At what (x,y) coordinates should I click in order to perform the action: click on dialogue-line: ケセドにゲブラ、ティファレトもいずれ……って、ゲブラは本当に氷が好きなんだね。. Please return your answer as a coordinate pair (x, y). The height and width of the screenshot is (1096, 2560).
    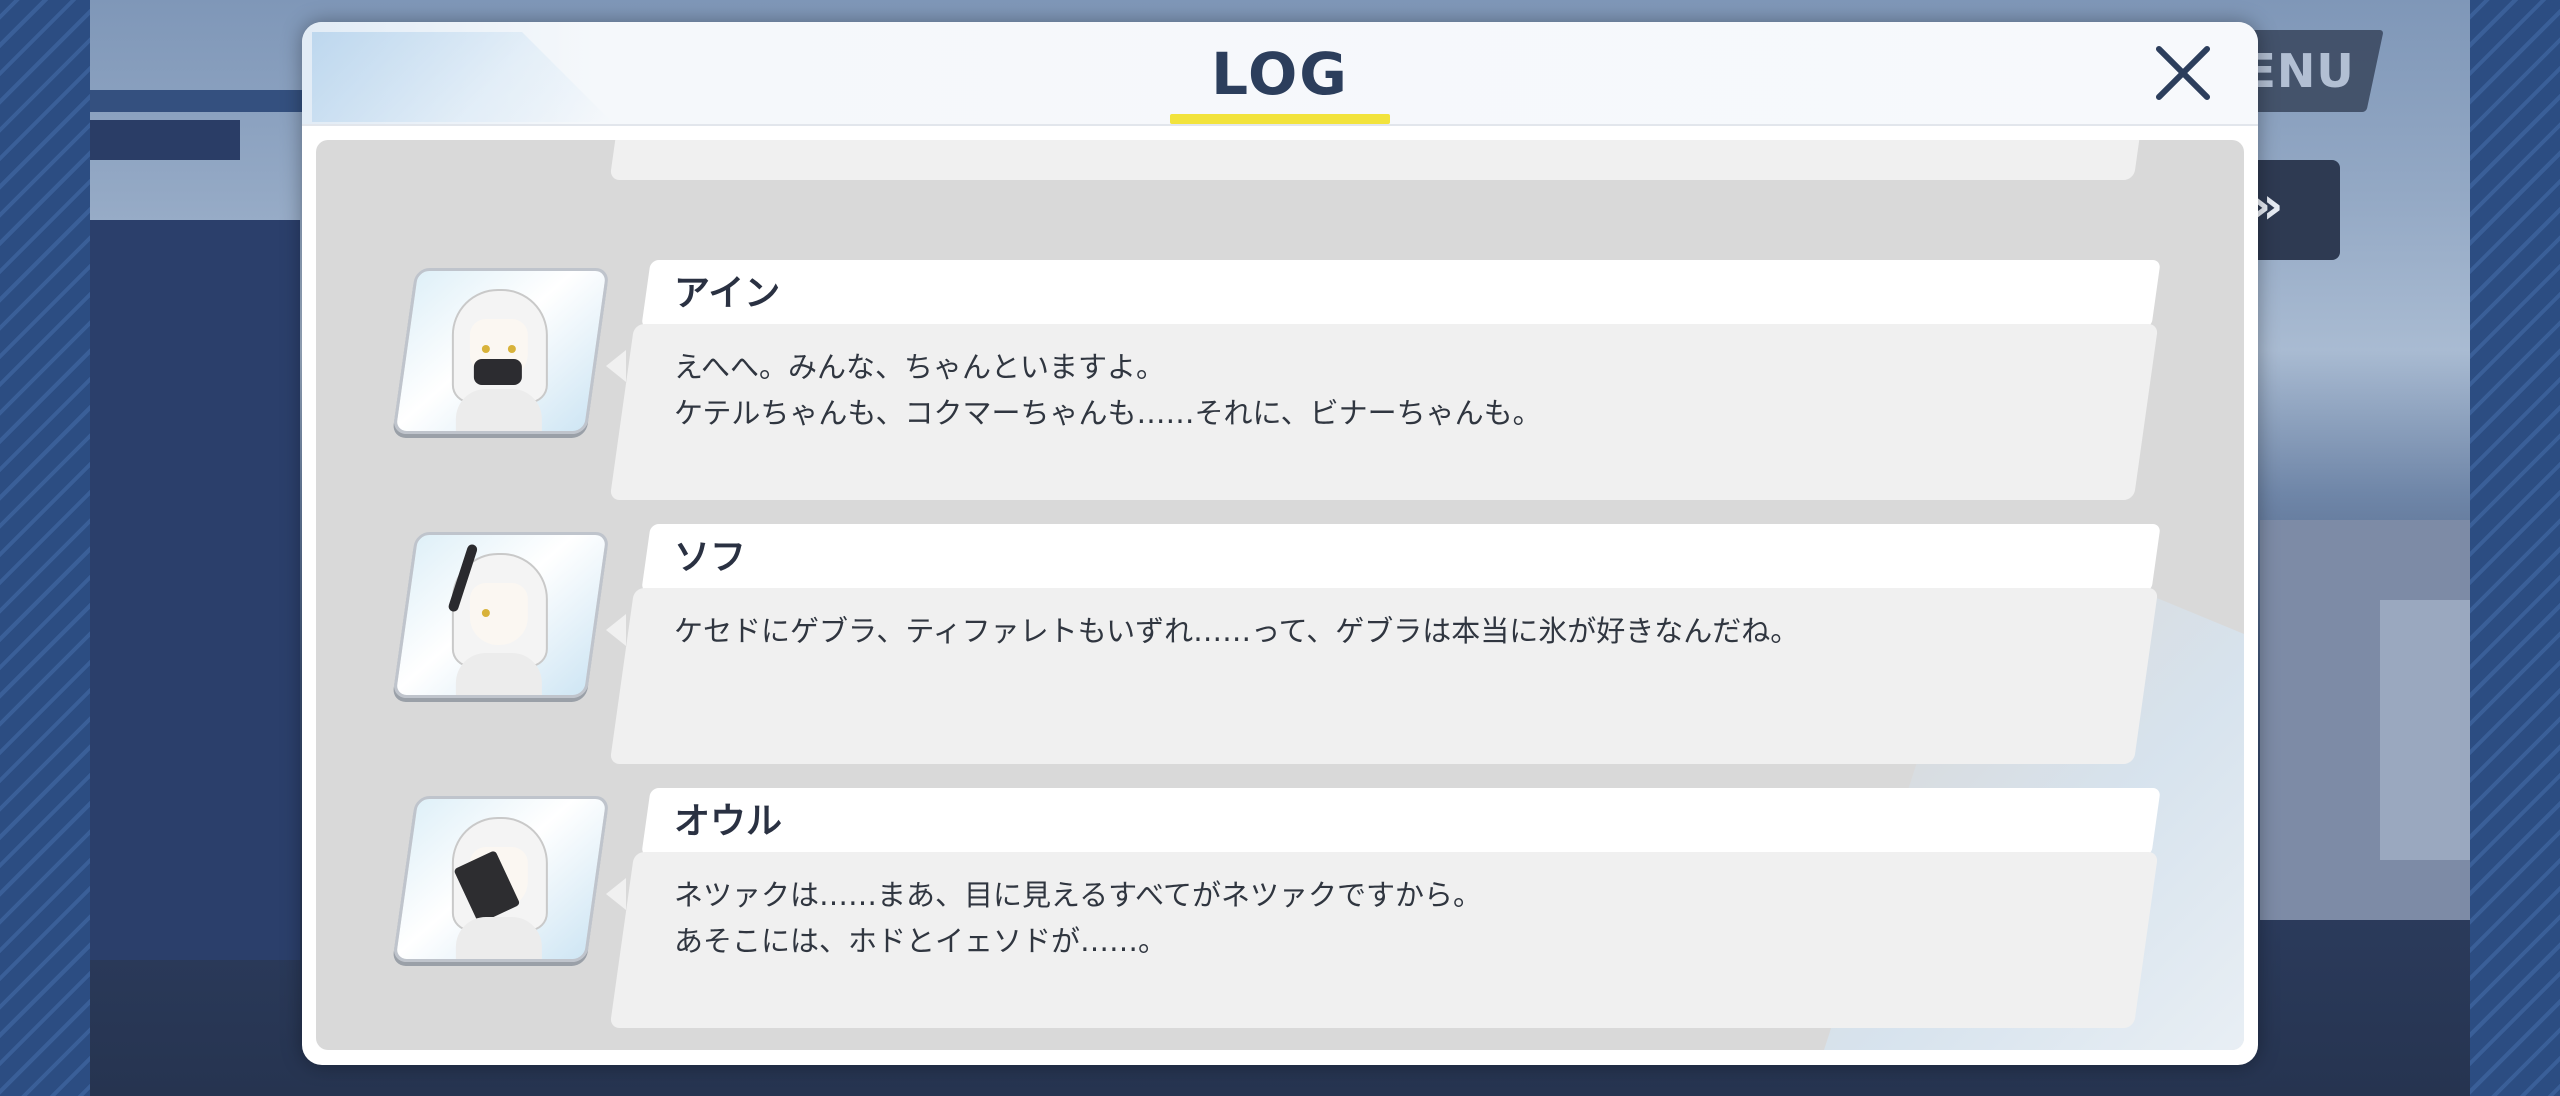
    Looking at the image, I should click on (1237, 631).